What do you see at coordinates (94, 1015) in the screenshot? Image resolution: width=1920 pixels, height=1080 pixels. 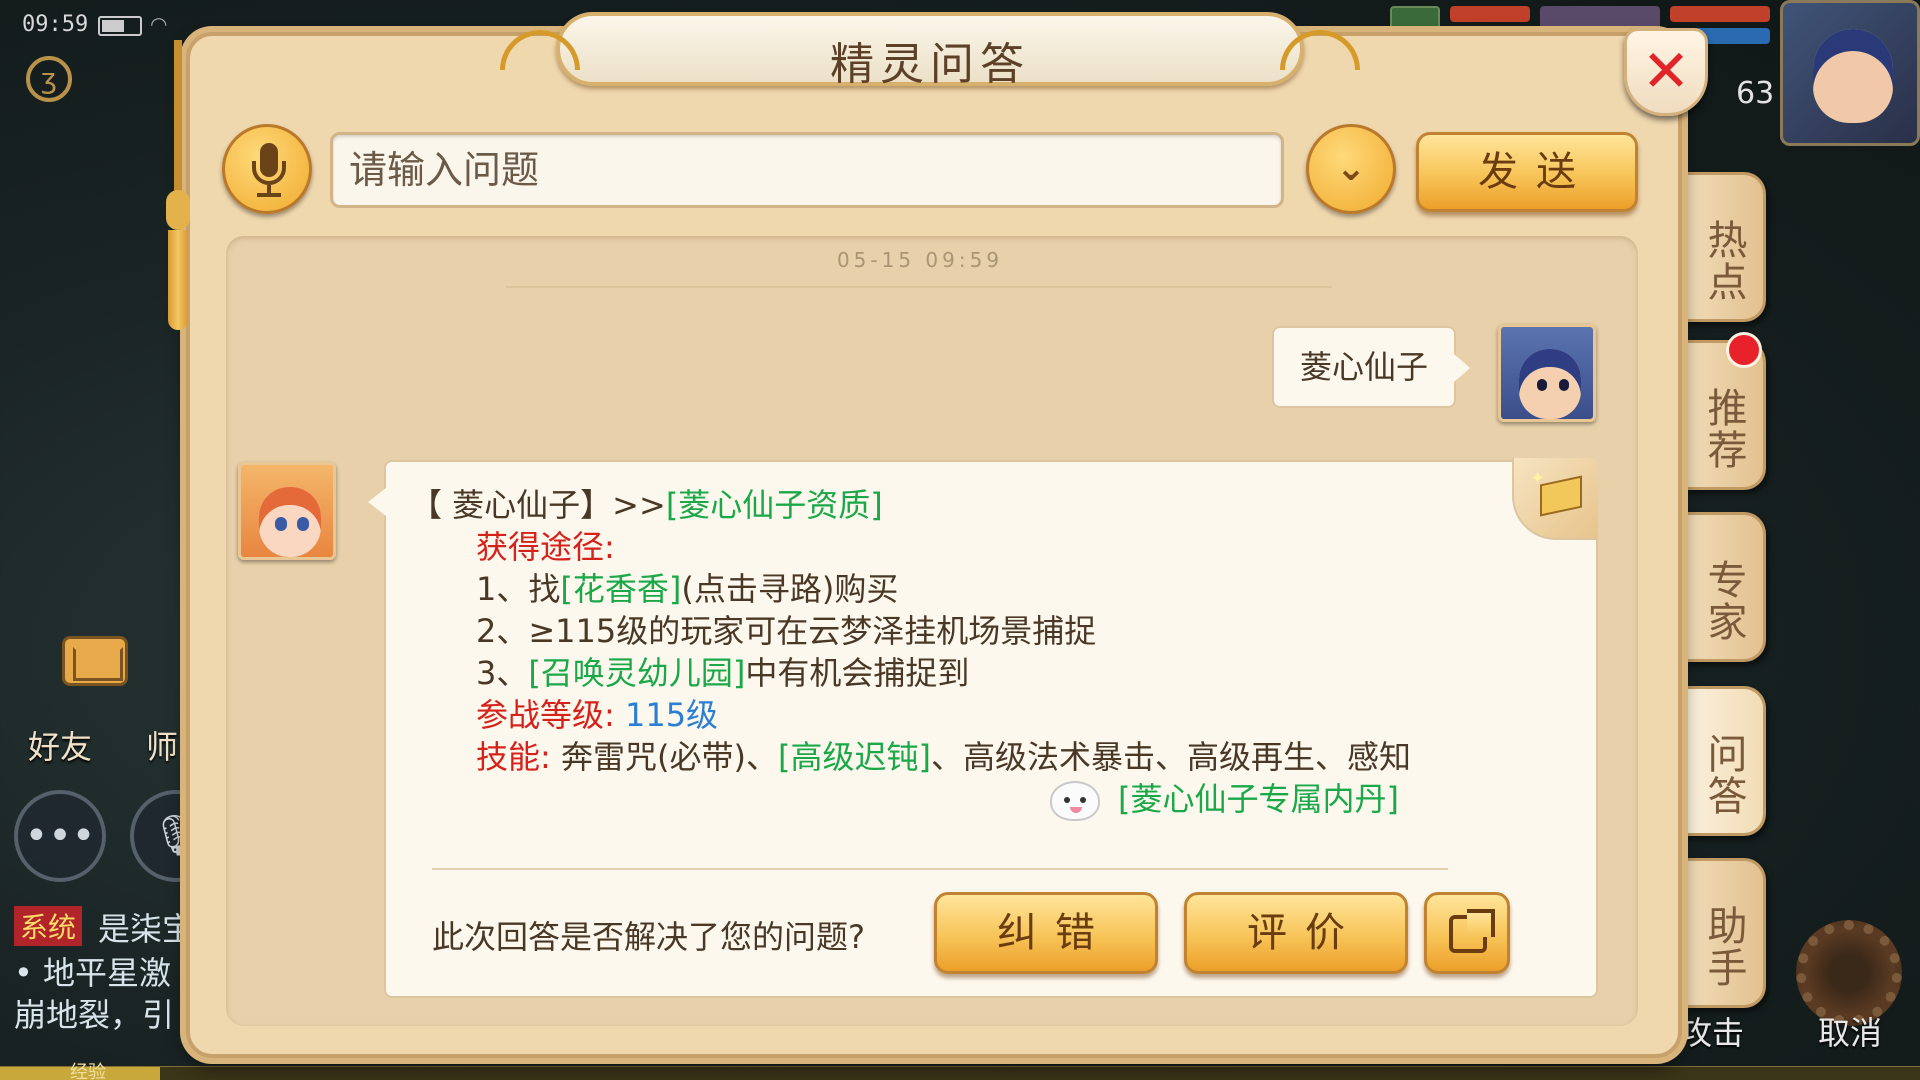 I see `chat-line: 崩地裂，引` at bounding box center [94, 1015].